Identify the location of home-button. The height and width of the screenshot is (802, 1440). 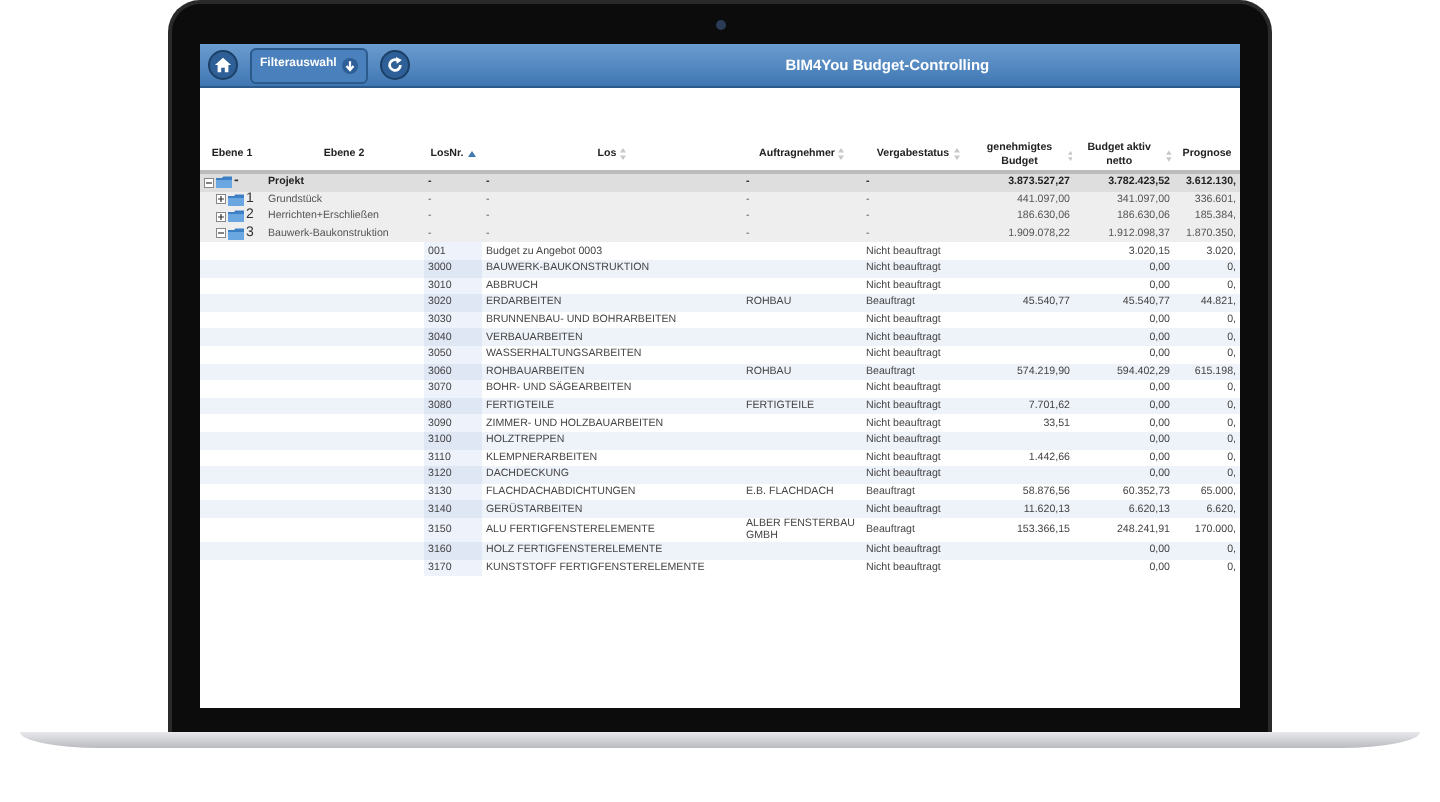
(223, 65).